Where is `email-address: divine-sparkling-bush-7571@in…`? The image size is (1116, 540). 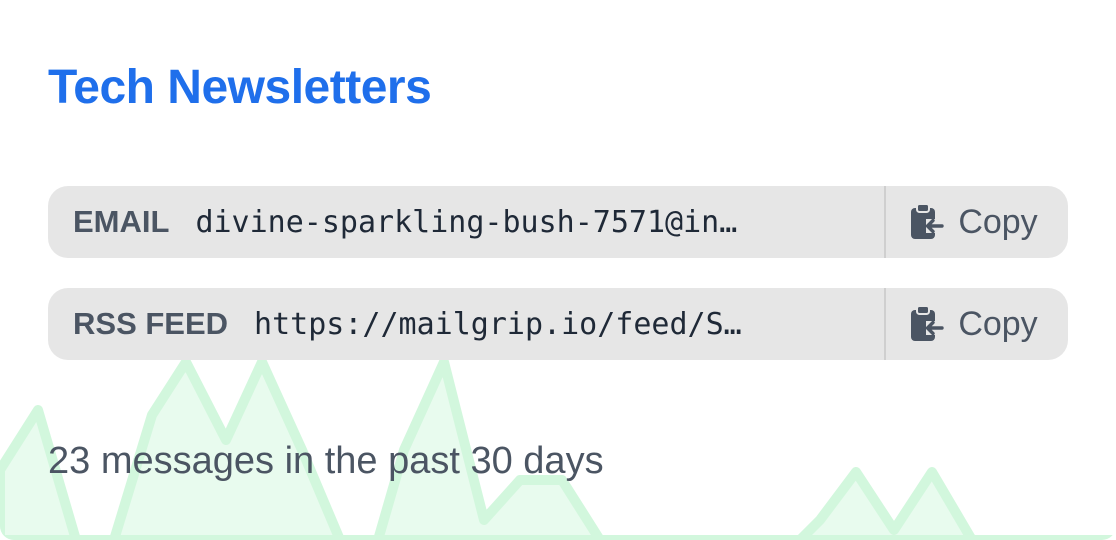
email-address: divine-sparkling-bush-7571@in… is located at coordinates (466, 222).